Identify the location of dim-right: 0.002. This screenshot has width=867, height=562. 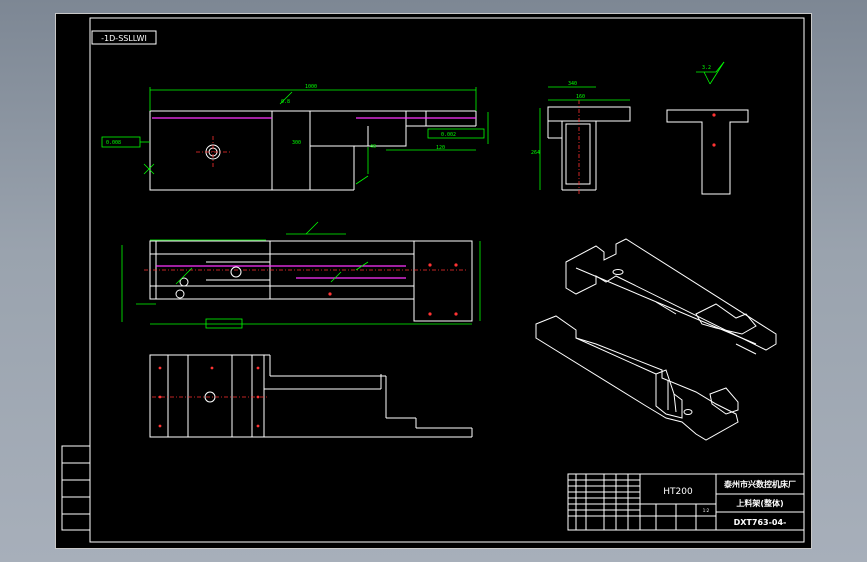
(448, 135).